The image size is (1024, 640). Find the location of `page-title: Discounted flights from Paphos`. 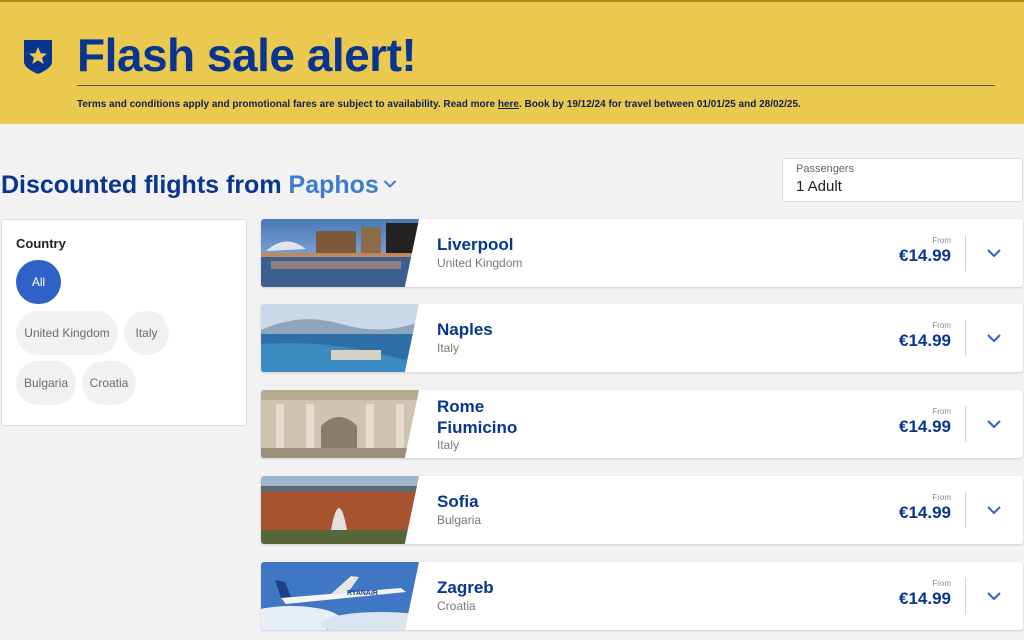

page-title: Discounted flights from Paphos is located at coordinates (199, 185).